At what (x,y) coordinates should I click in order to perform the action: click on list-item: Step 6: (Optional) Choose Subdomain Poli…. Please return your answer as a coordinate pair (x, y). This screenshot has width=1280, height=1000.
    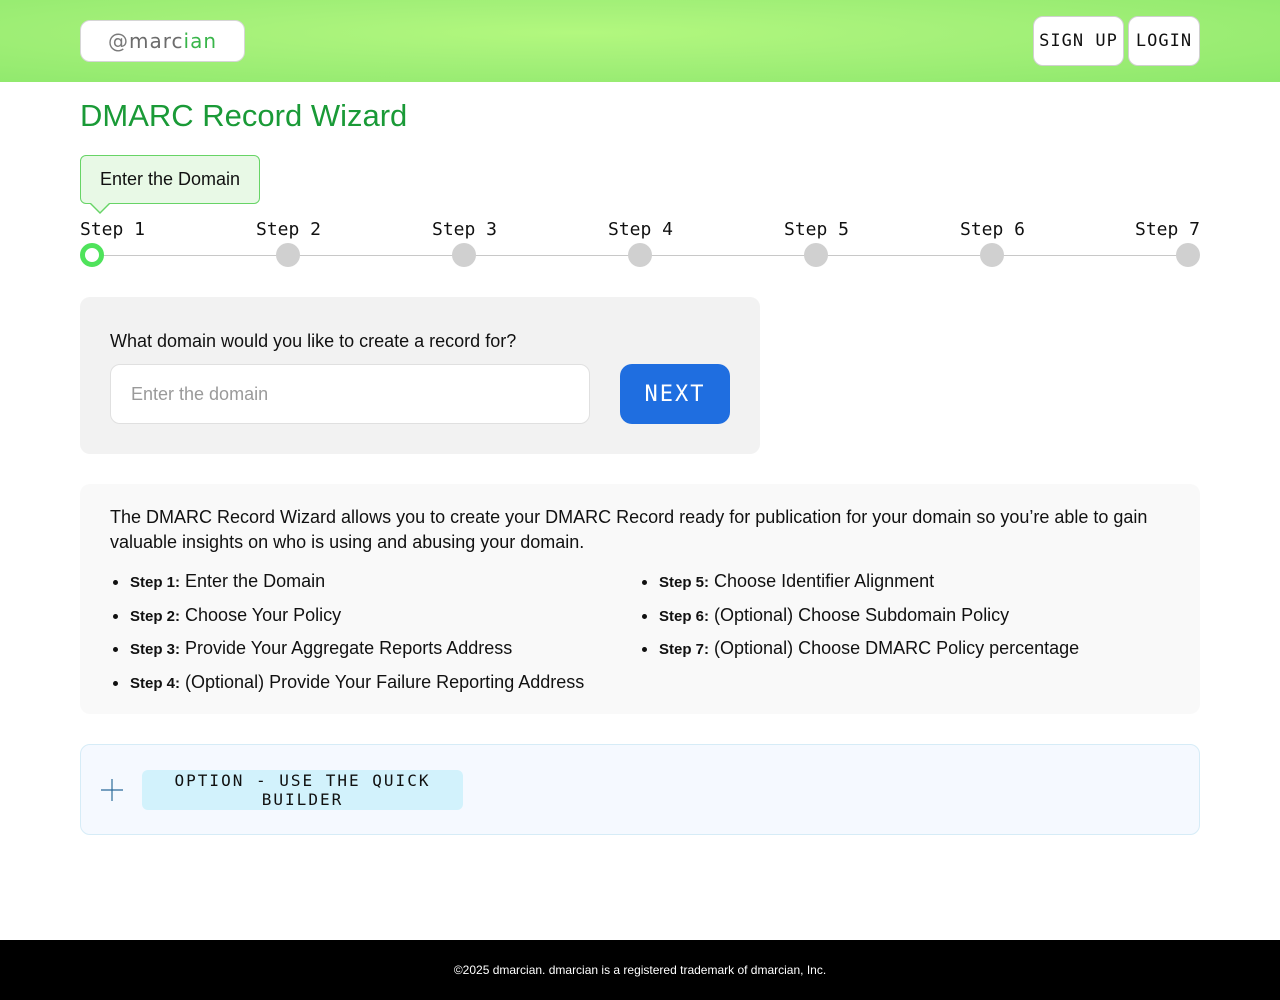
    Looking at the image, I should click on (869, 619).